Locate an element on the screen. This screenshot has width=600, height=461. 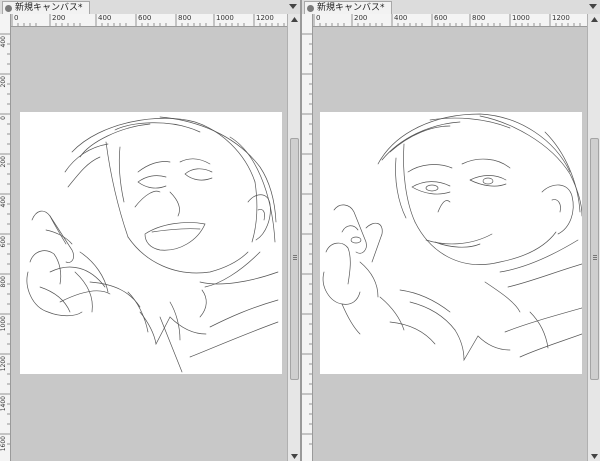
ruler-label: 1600 is located at coordinates (3, 444).